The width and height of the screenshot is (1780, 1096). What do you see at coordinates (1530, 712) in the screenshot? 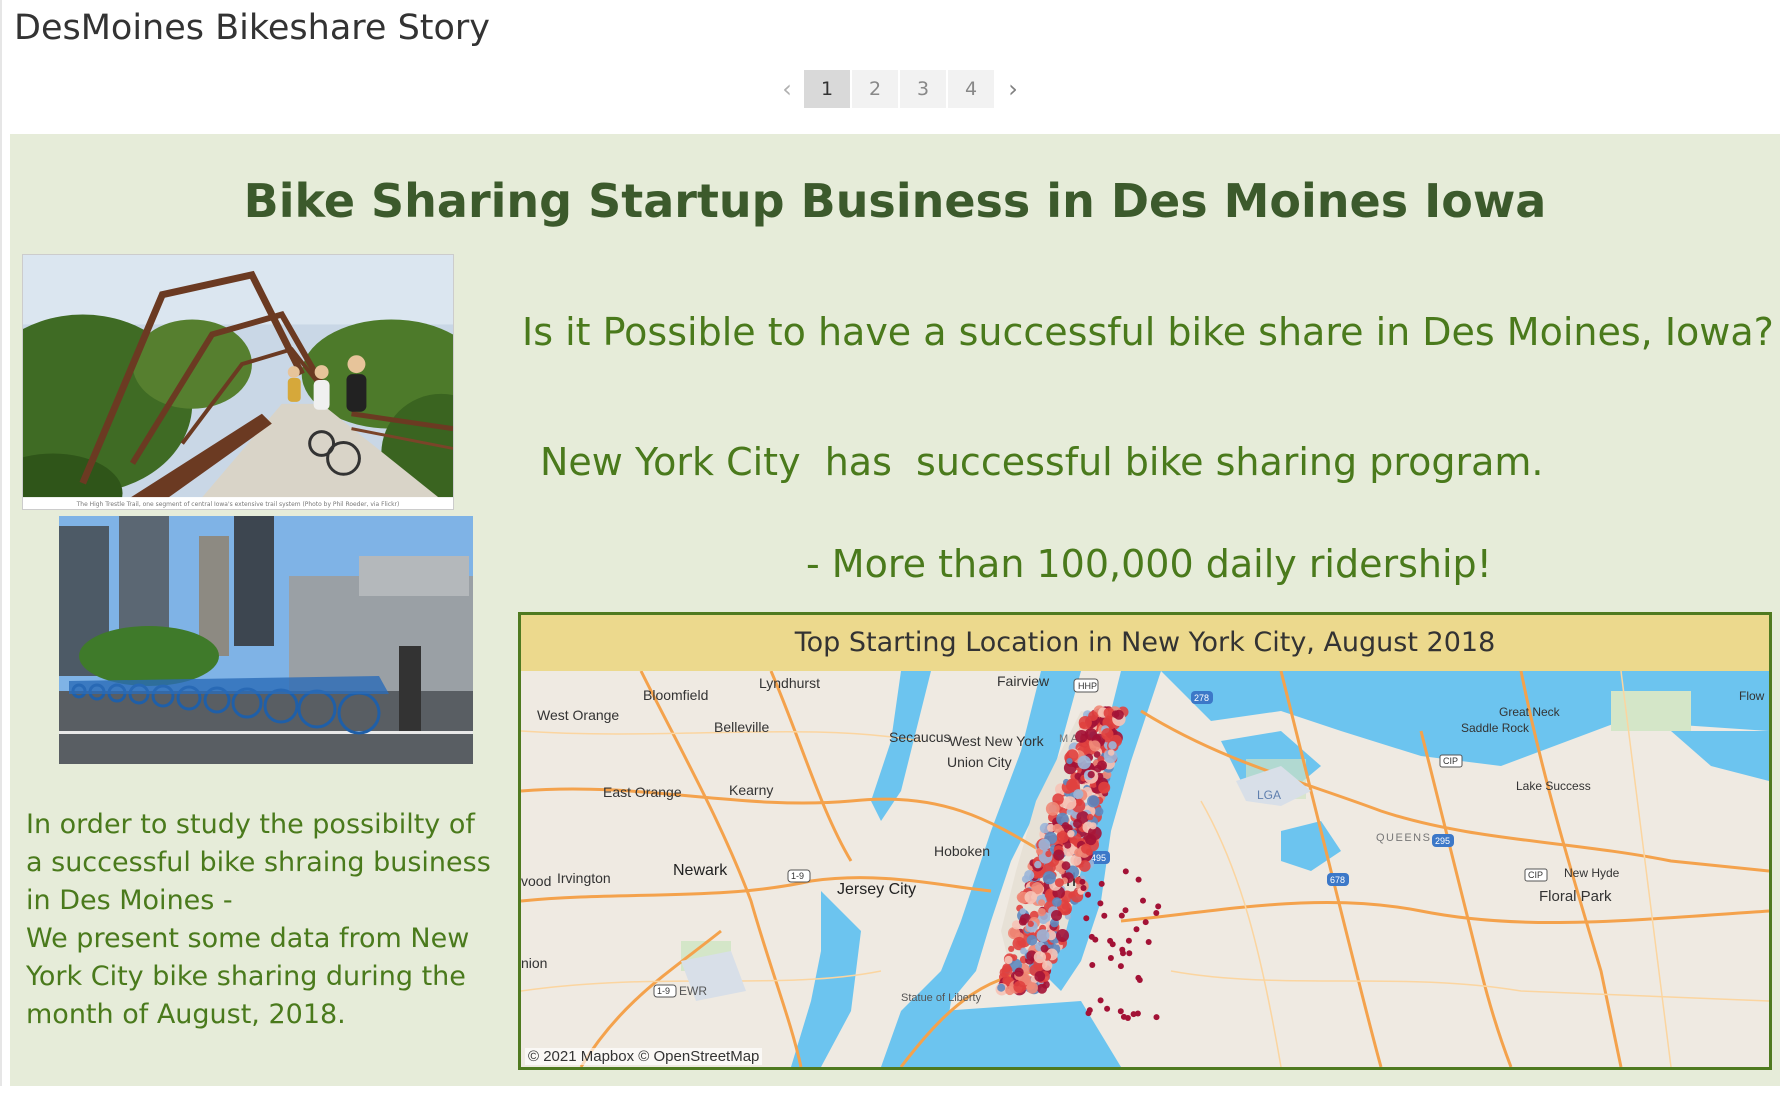
I see `label-great-neck: Great Neck` at bounding box center [1530, 712].